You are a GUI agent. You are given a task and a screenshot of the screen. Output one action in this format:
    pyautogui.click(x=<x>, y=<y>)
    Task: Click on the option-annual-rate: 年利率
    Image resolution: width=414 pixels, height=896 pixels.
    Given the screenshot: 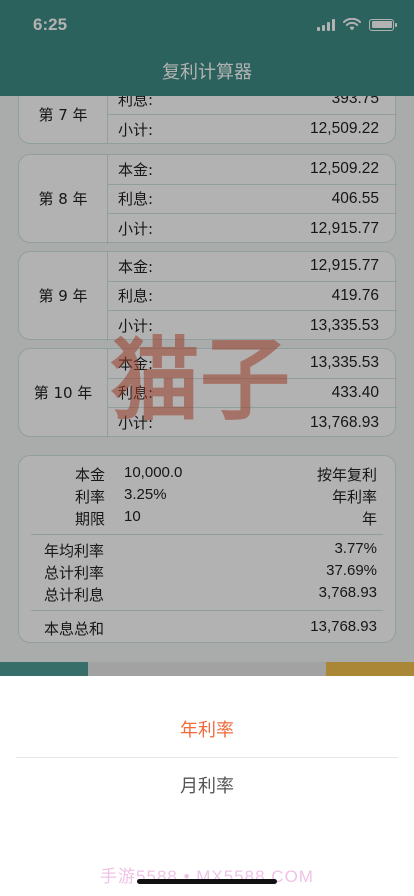 What is the action you would take?
    pyautogui.click(x=207, y=729)
    